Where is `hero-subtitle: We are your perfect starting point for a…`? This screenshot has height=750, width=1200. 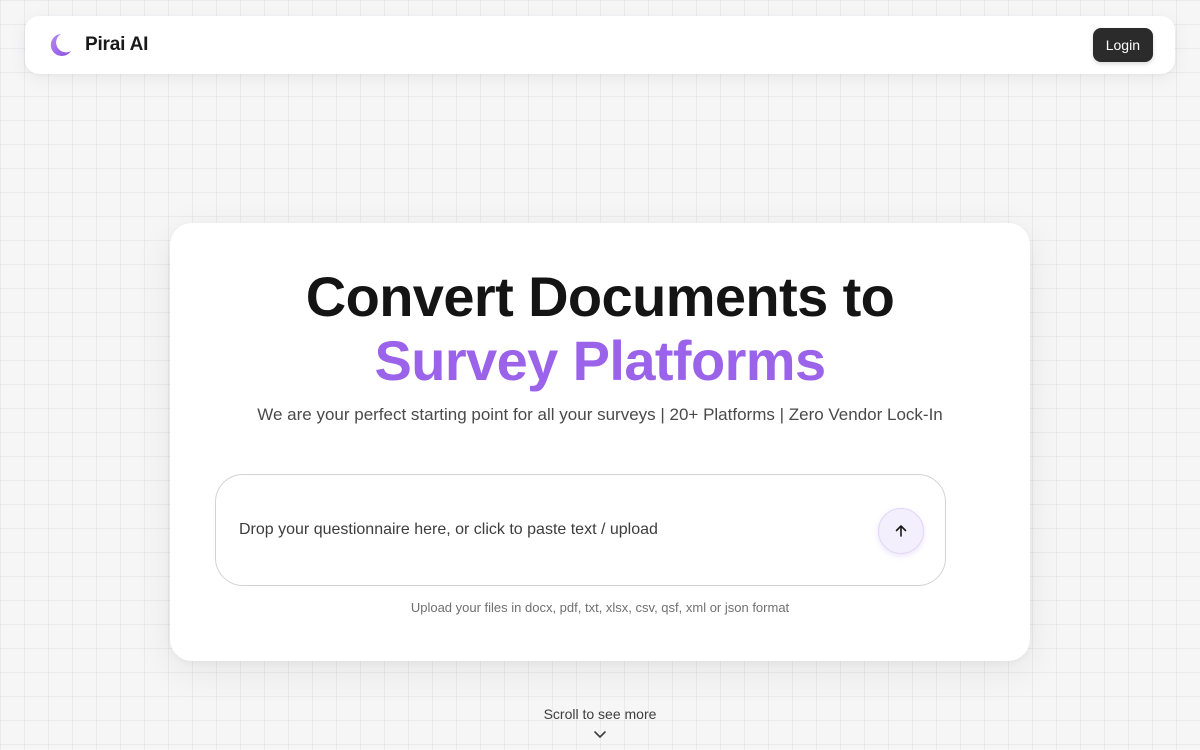
hero-subtitle: We are your perfect starting point for a… is located at coordinates (600, 414).